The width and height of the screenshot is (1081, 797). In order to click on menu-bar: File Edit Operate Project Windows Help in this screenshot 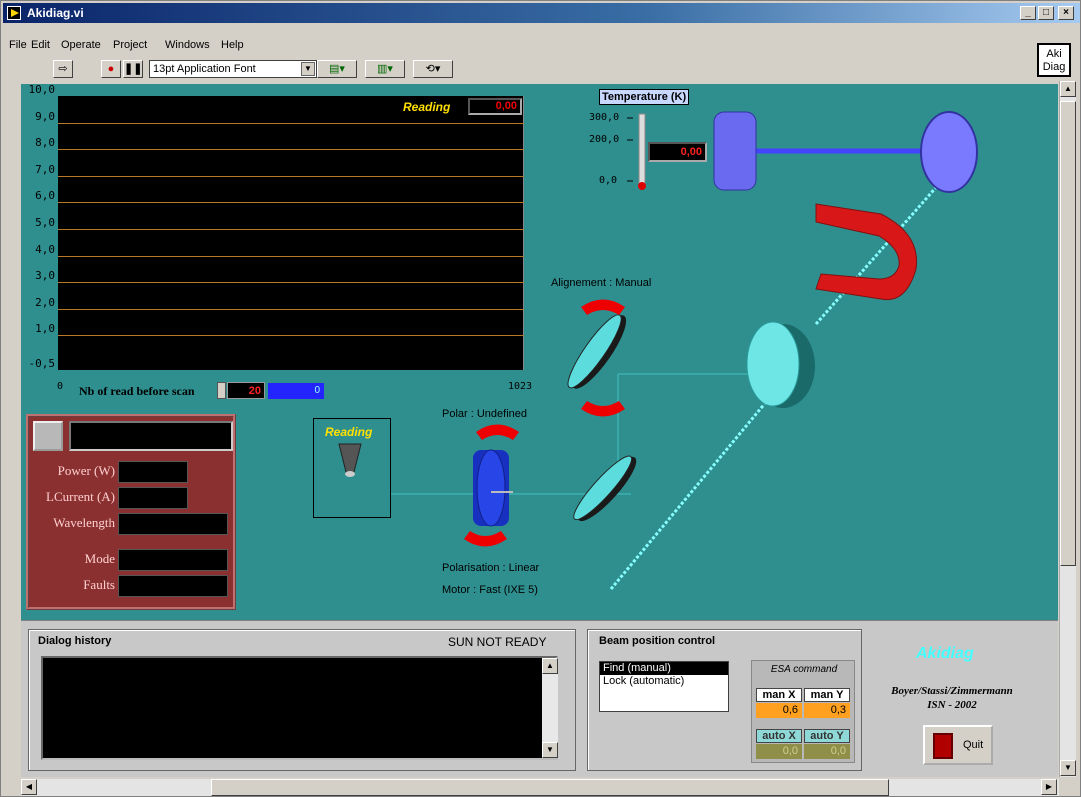, I will do `click(518, 45)`.